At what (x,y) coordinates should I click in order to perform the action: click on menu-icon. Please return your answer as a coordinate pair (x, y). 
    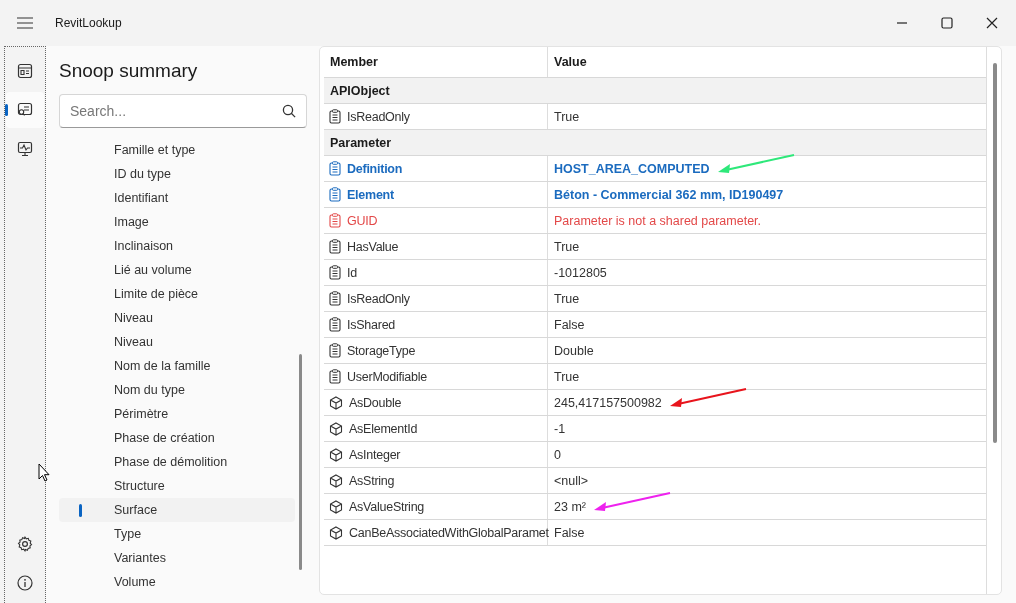
    Looking at the image, I should click on (25, 23).